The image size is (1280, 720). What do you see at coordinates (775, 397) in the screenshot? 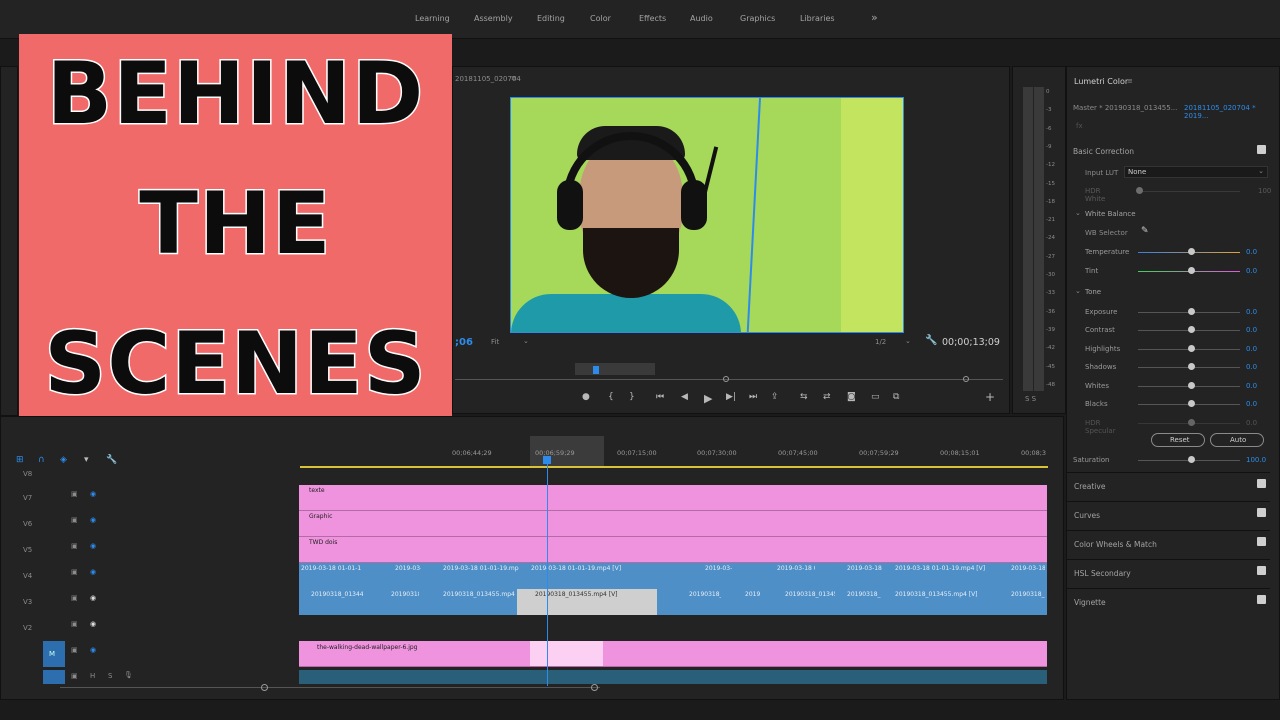
I see `lift-icon: ⇪` at bounding box center [775, 397].